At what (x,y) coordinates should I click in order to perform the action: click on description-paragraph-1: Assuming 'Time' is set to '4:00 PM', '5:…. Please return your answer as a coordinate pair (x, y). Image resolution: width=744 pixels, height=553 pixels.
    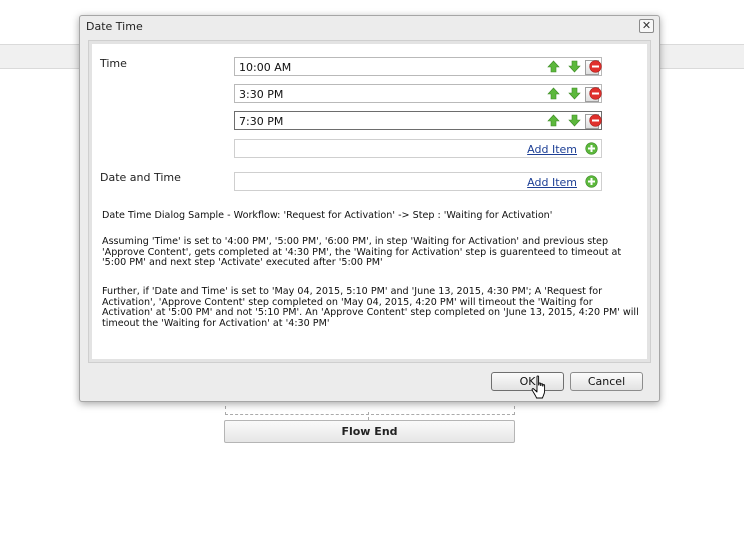
    Looking at the image, I should click on (362, 252).